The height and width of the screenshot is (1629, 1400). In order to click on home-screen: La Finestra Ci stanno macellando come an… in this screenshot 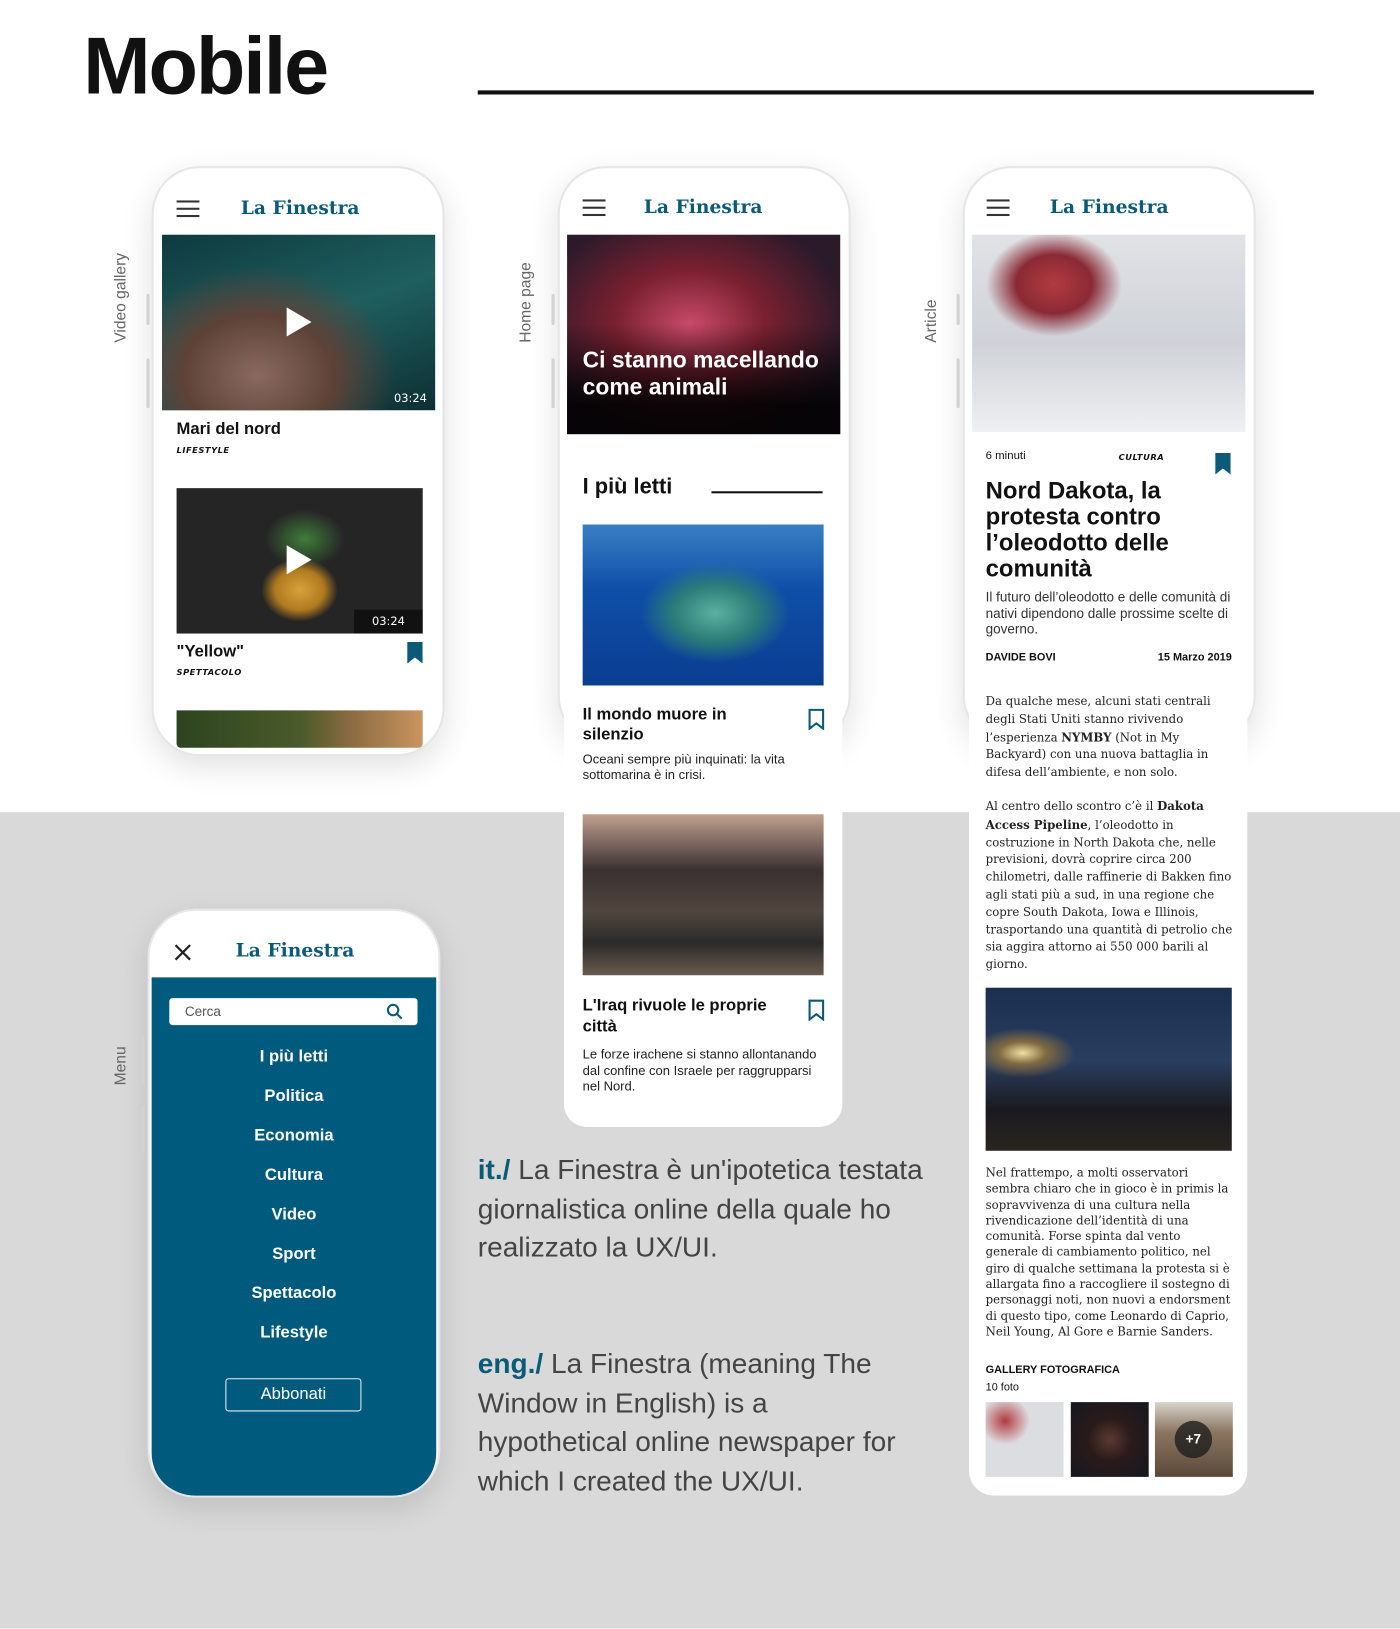, I will do `click(703, 651)`.